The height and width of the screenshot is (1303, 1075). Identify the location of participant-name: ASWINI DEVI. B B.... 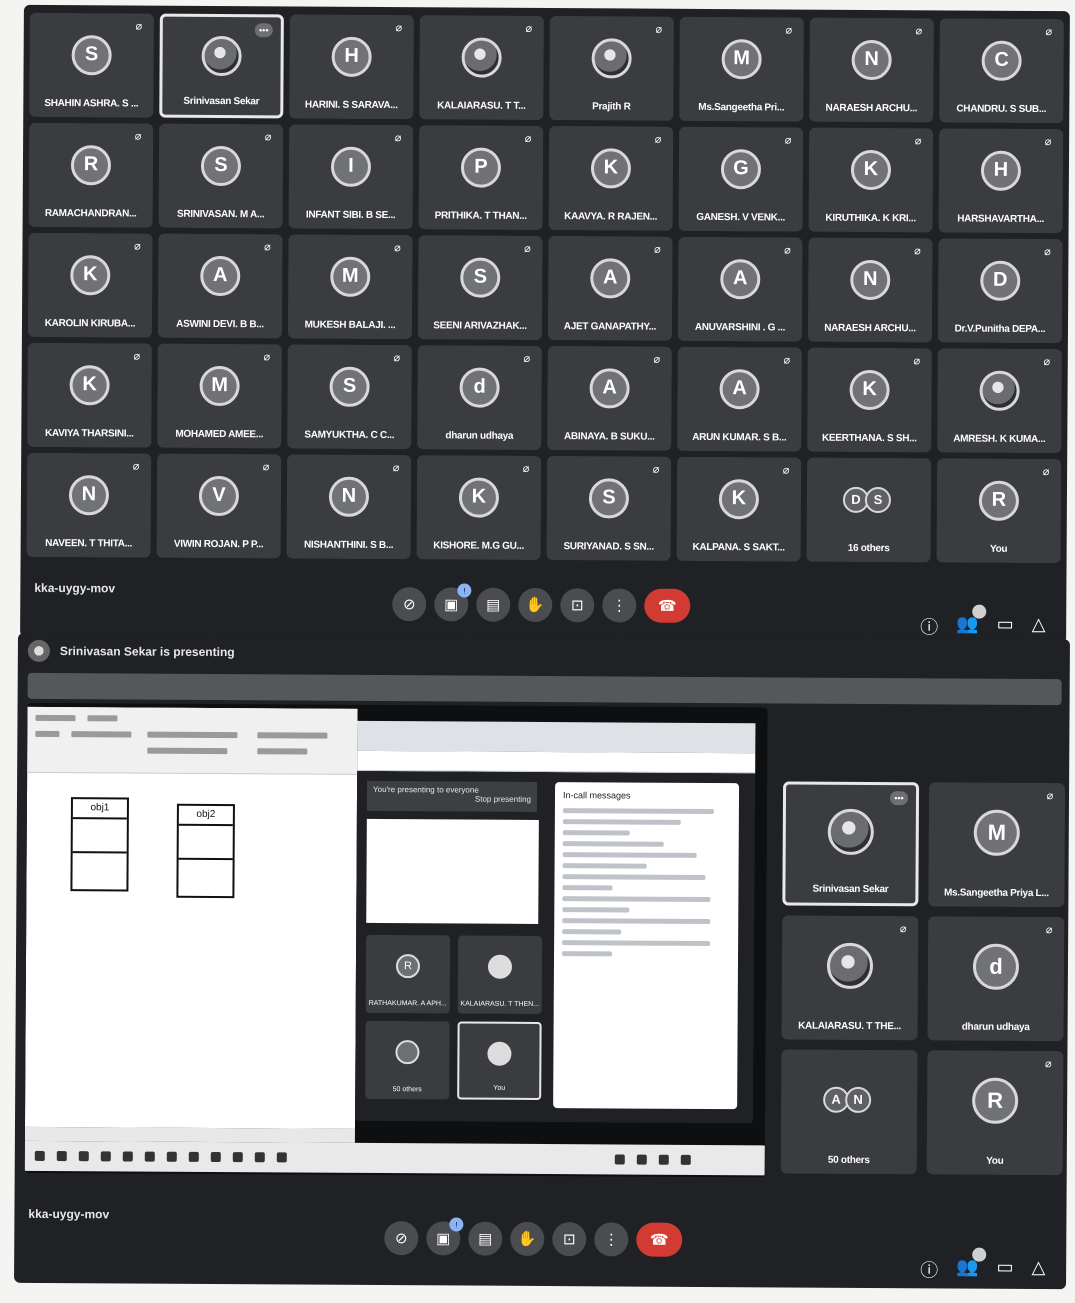
(220, 324).